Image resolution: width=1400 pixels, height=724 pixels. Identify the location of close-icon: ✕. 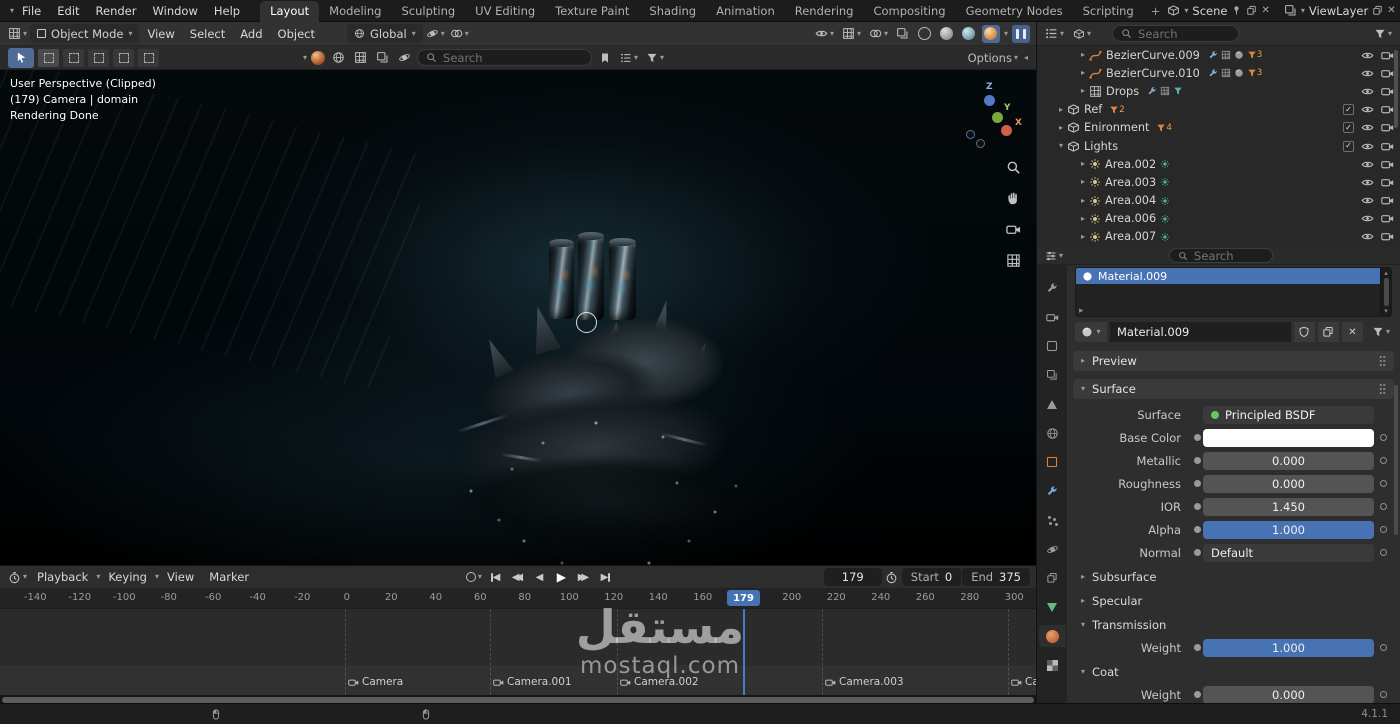
(1265, 10).